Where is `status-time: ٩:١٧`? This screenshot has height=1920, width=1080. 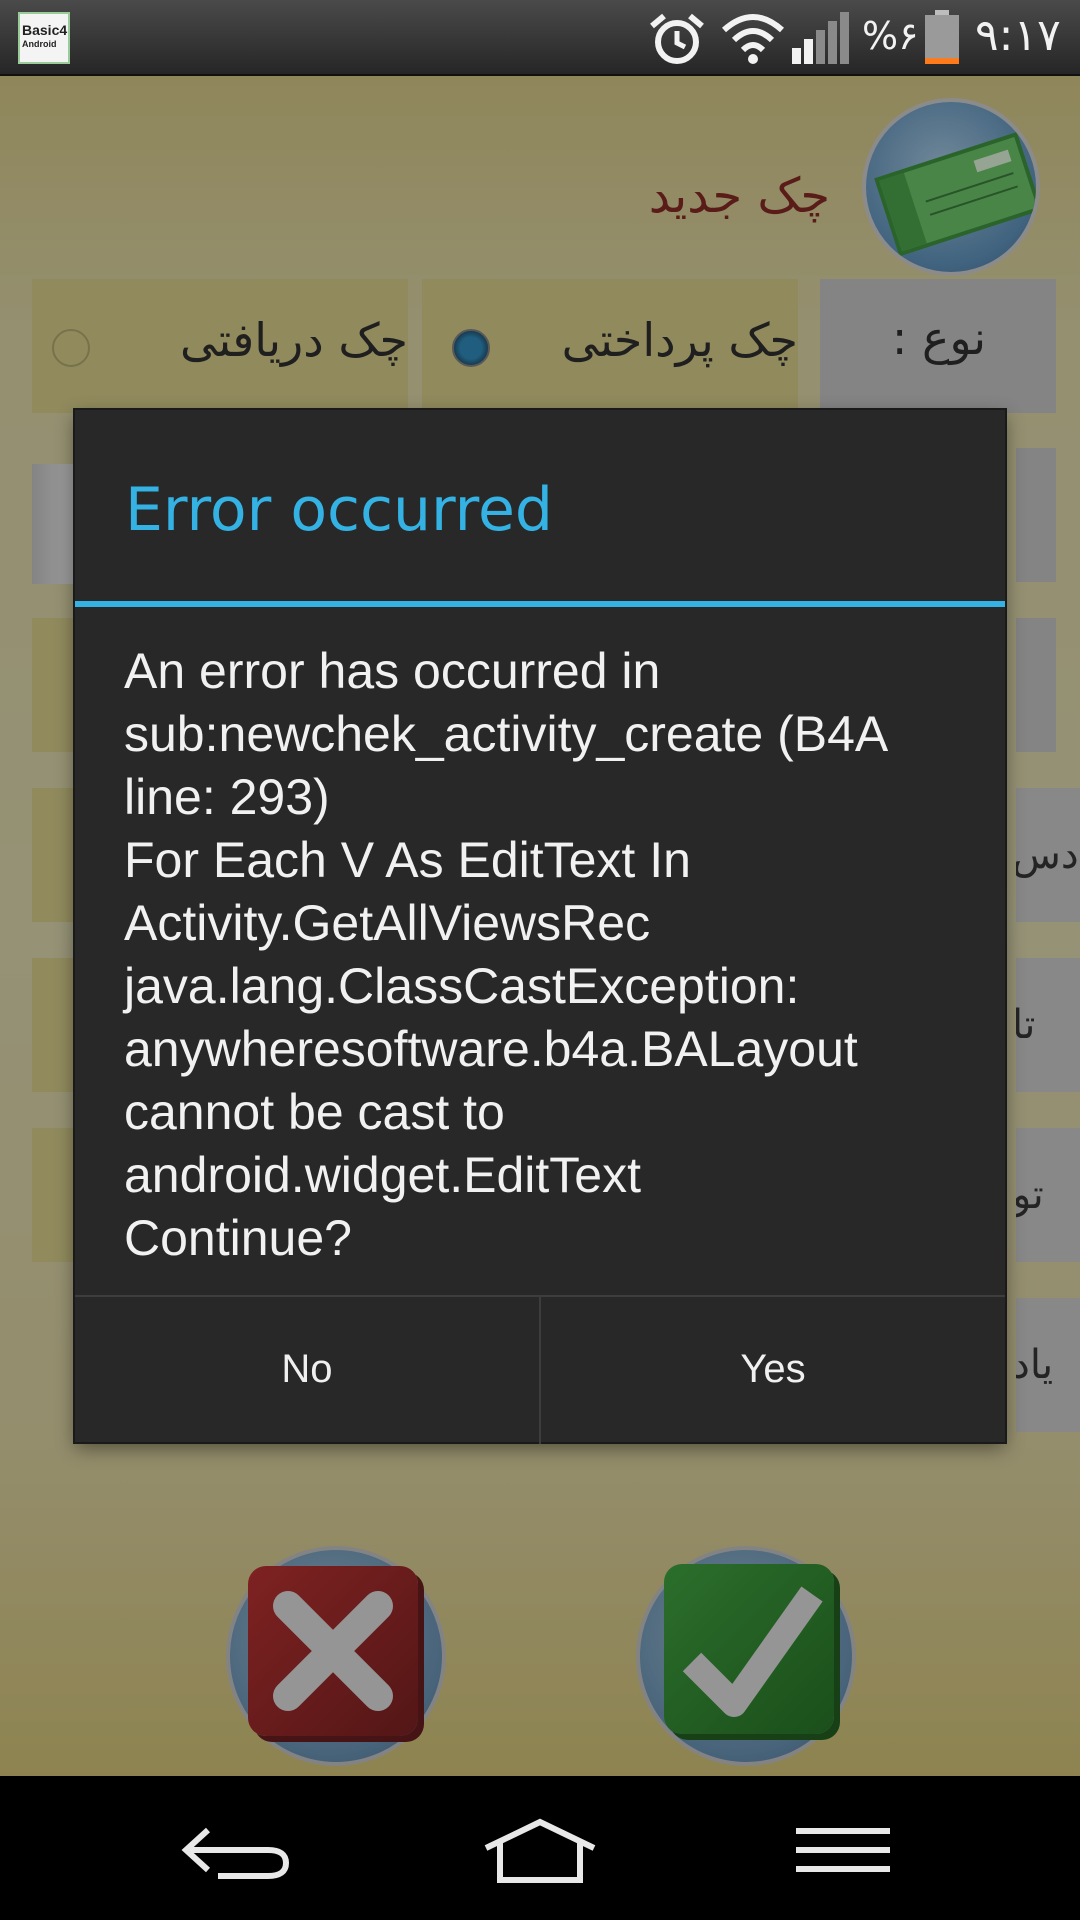
status-time: ٩:١٧ is located at coordinates (1018, 35).